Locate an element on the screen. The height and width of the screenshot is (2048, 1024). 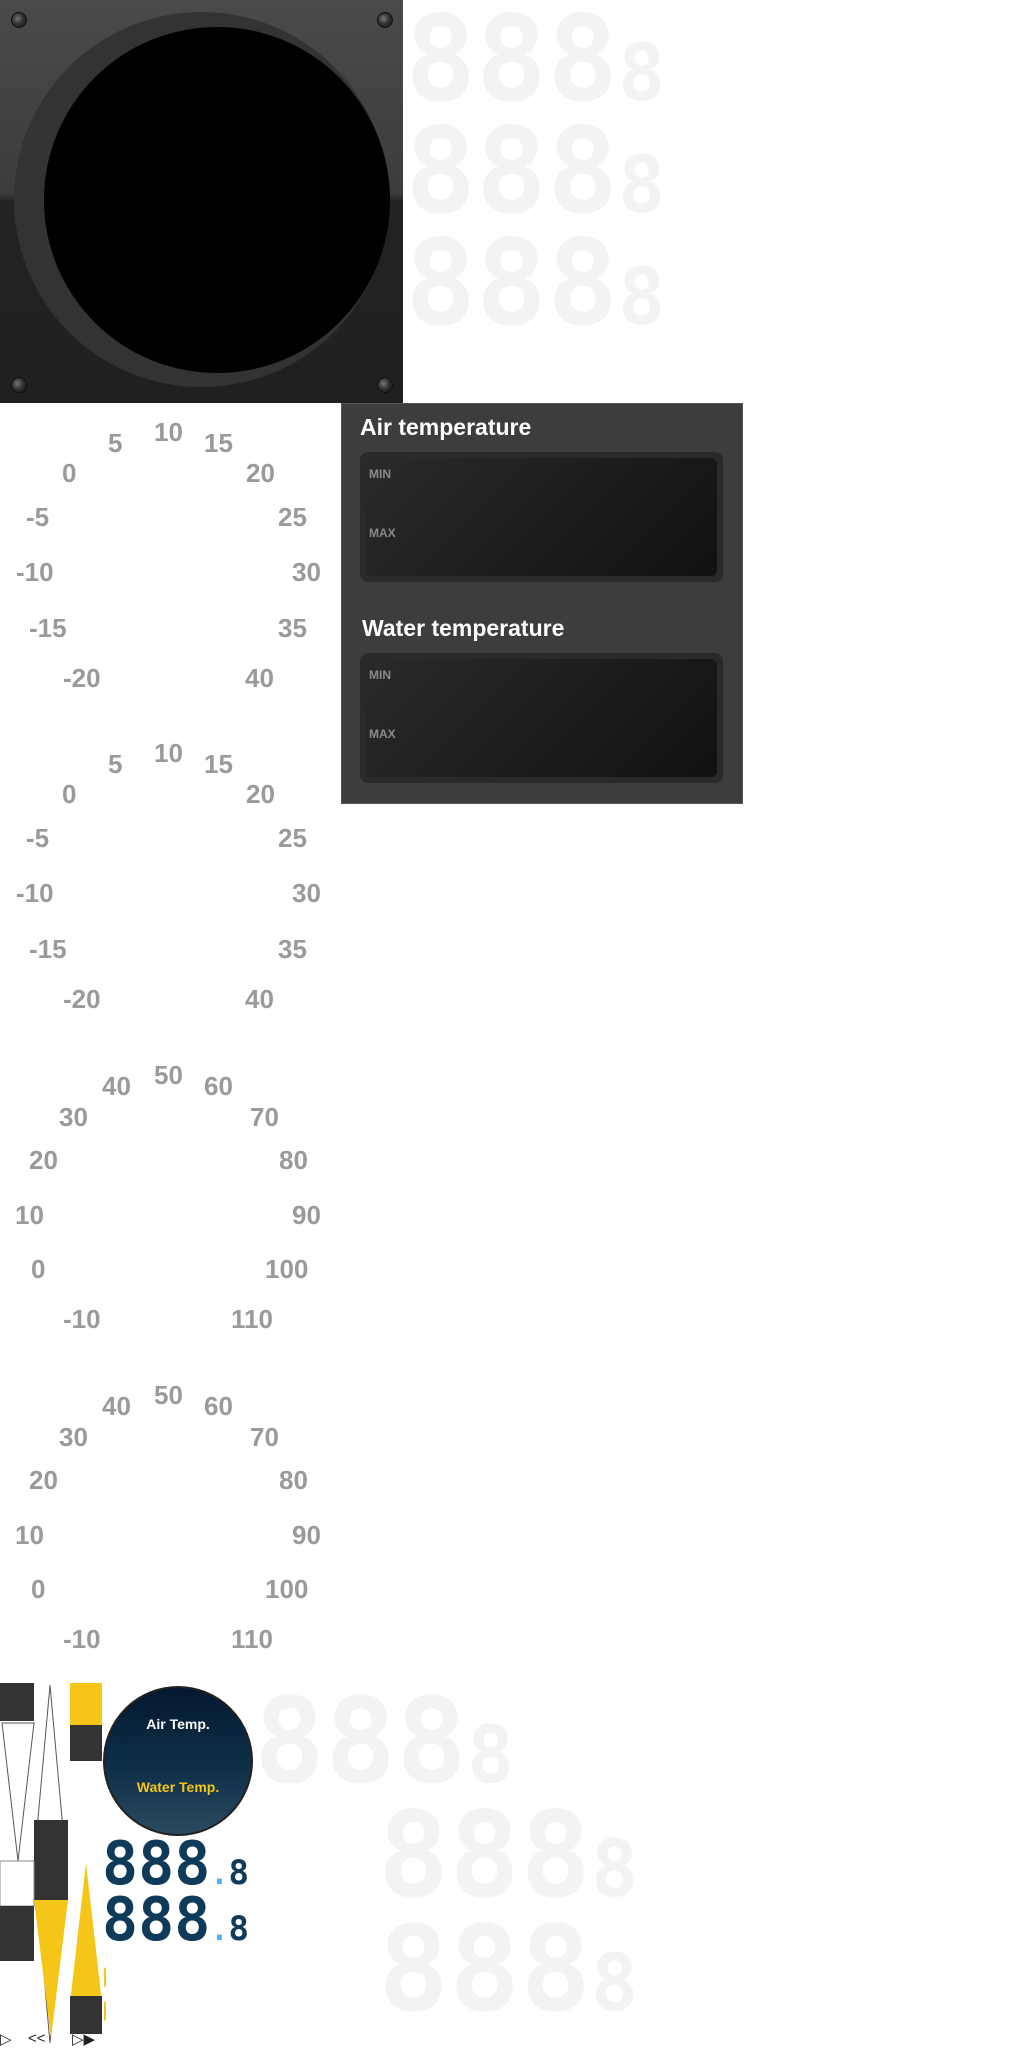
gauge-bezel is located at coordinates (202, 199).